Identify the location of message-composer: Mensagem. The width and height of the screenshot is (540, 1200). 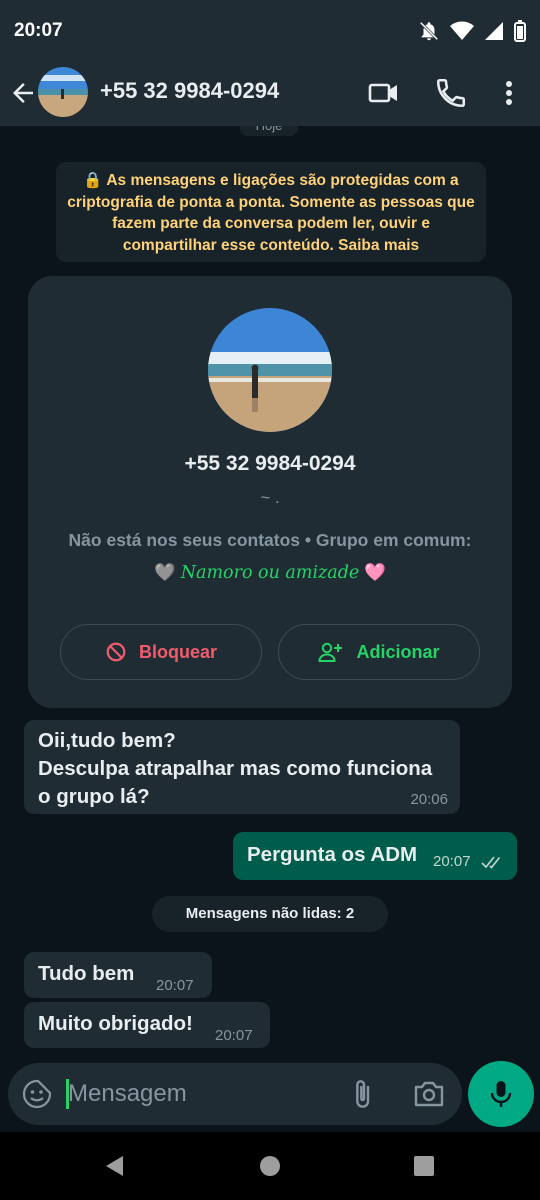
(235, 1094).